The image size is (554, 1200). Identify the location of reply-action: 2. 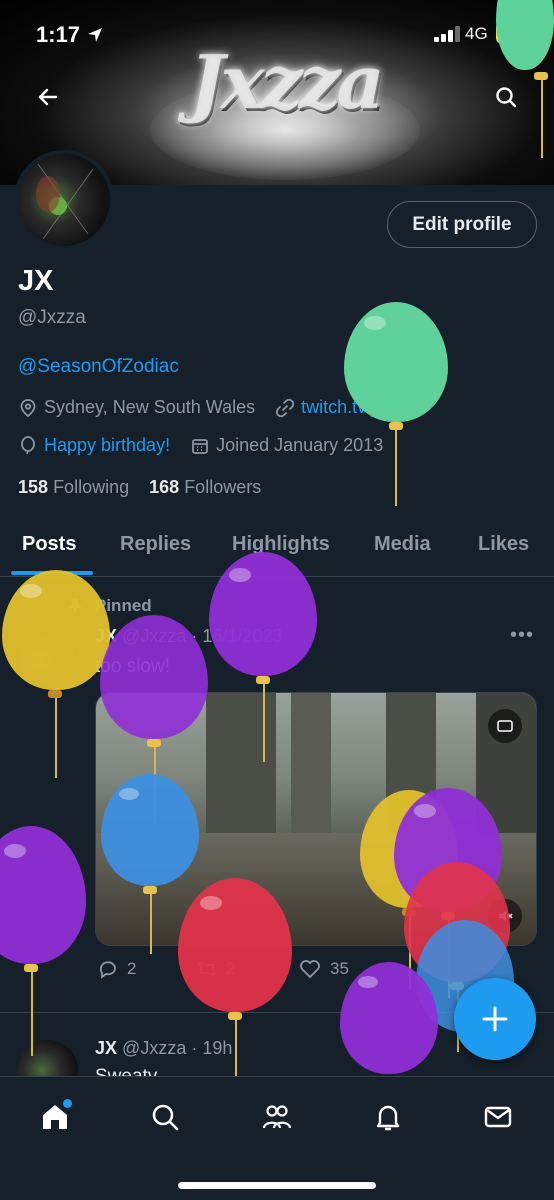
(116, 969).